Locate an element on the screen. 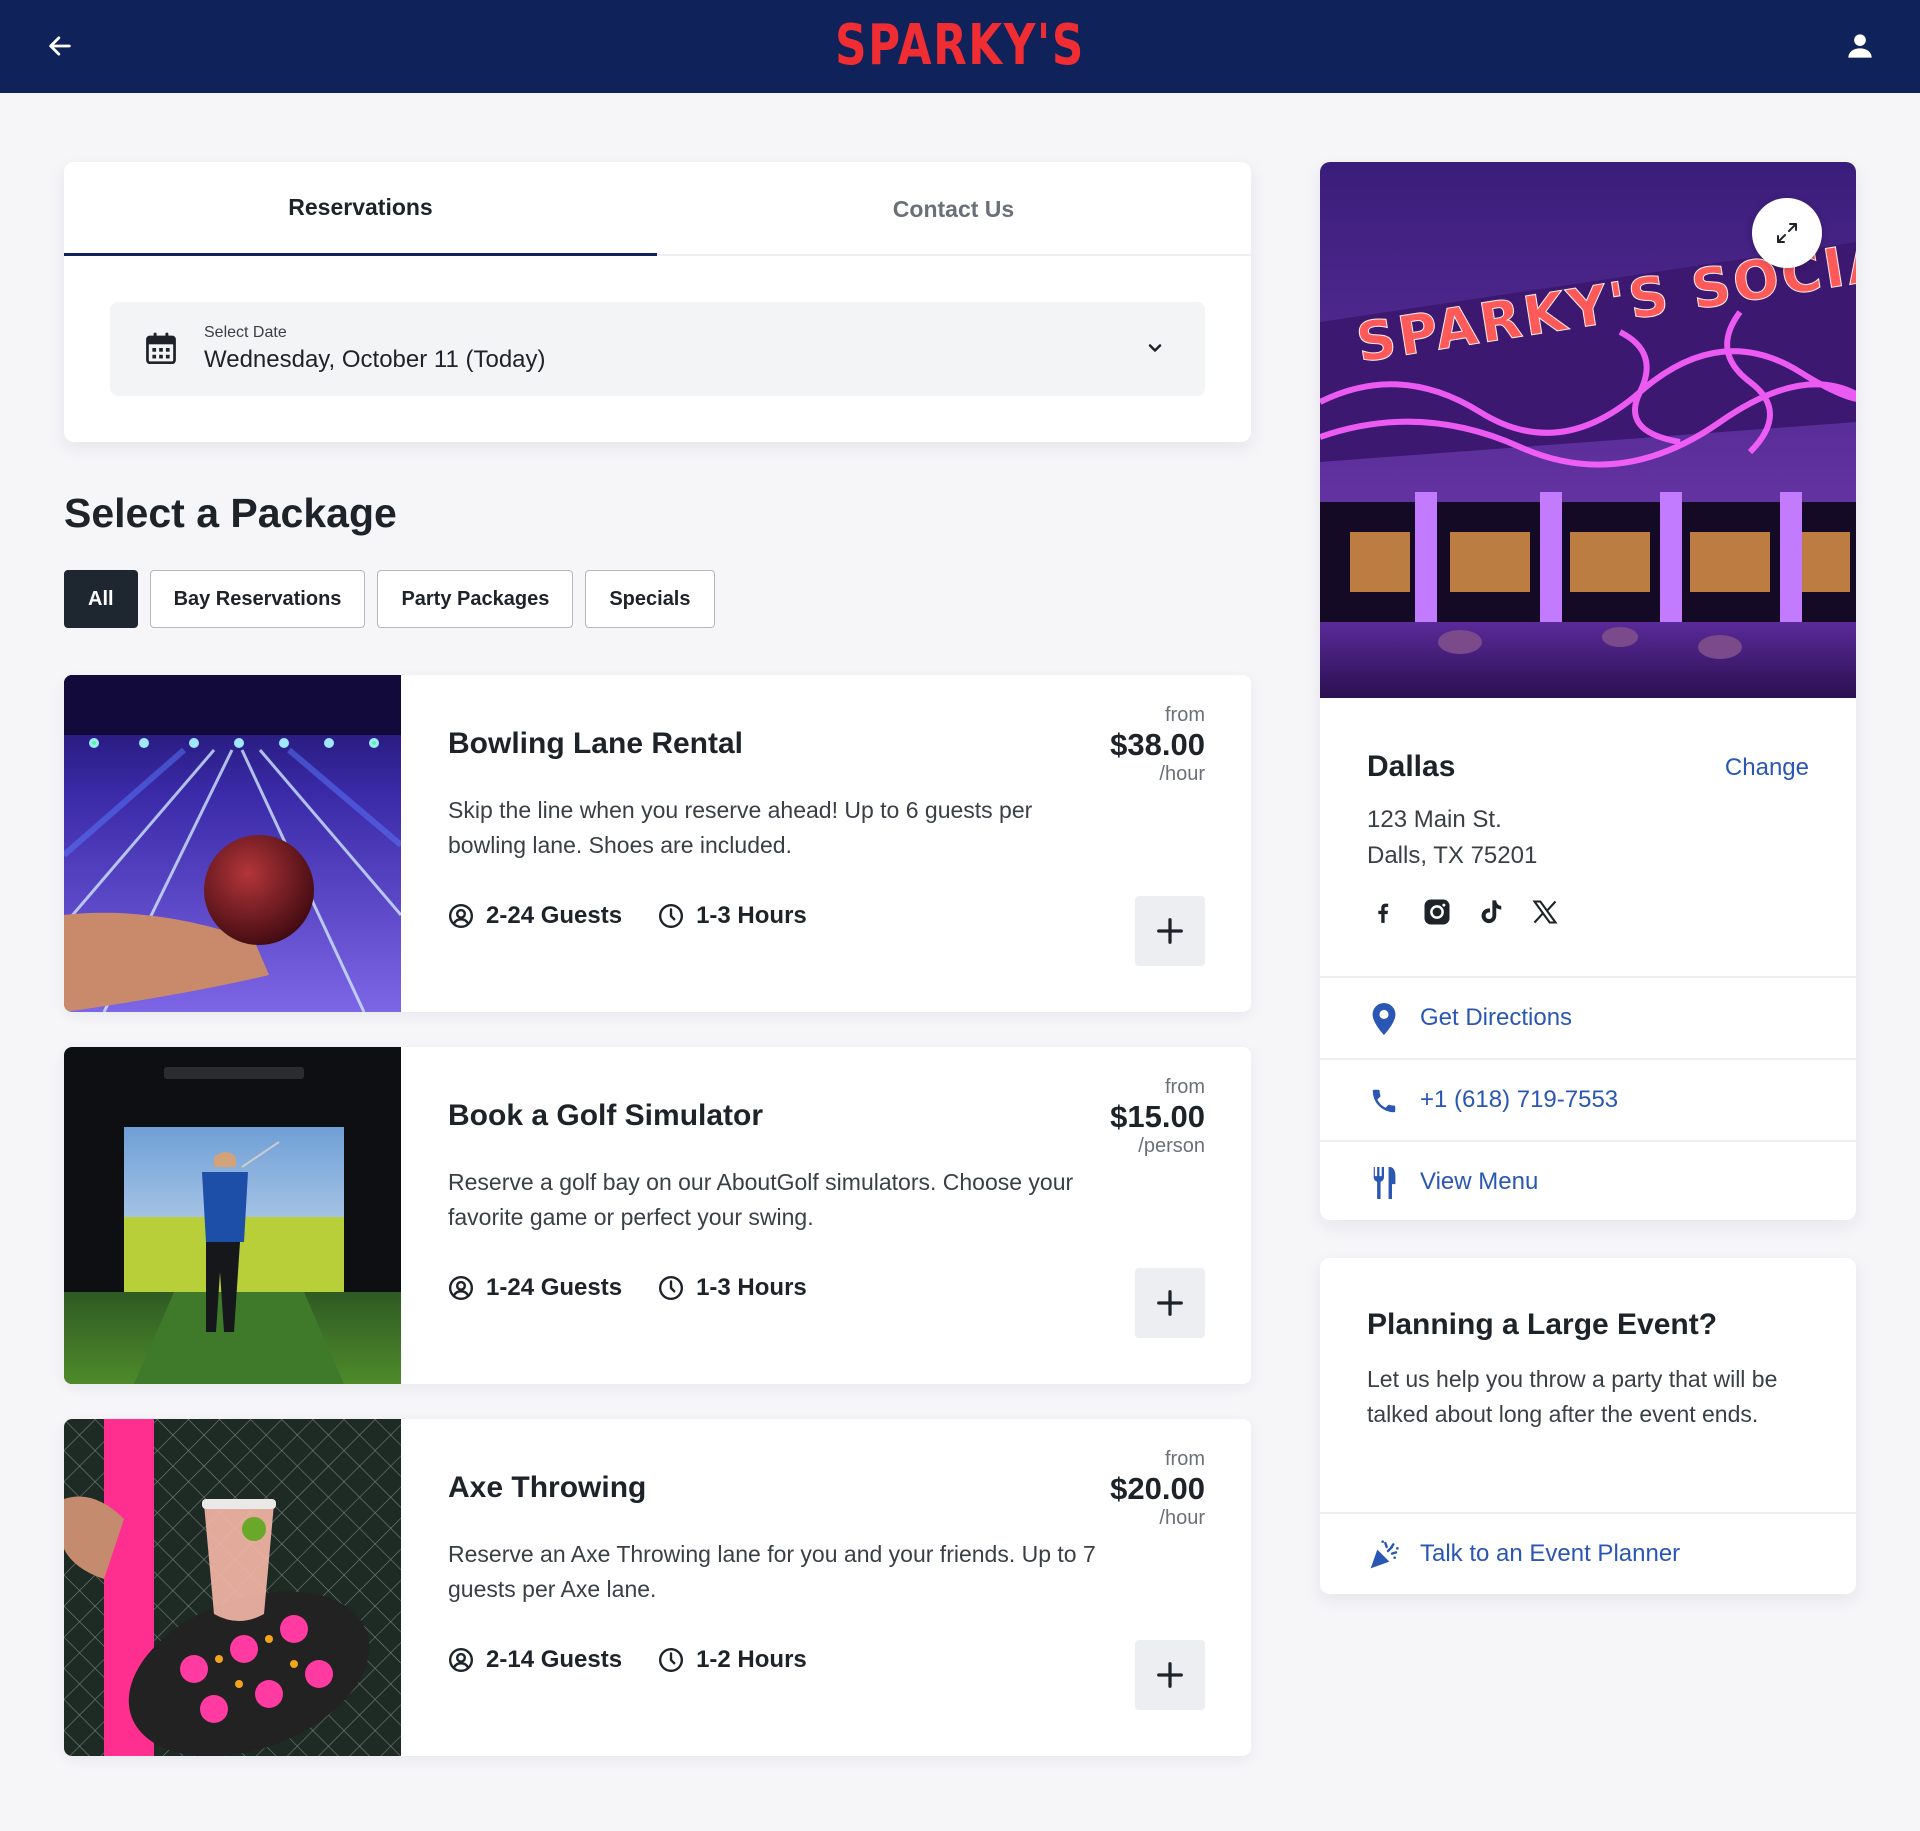  package-title: Axe Throwing is located at coordinates (547, 1487).